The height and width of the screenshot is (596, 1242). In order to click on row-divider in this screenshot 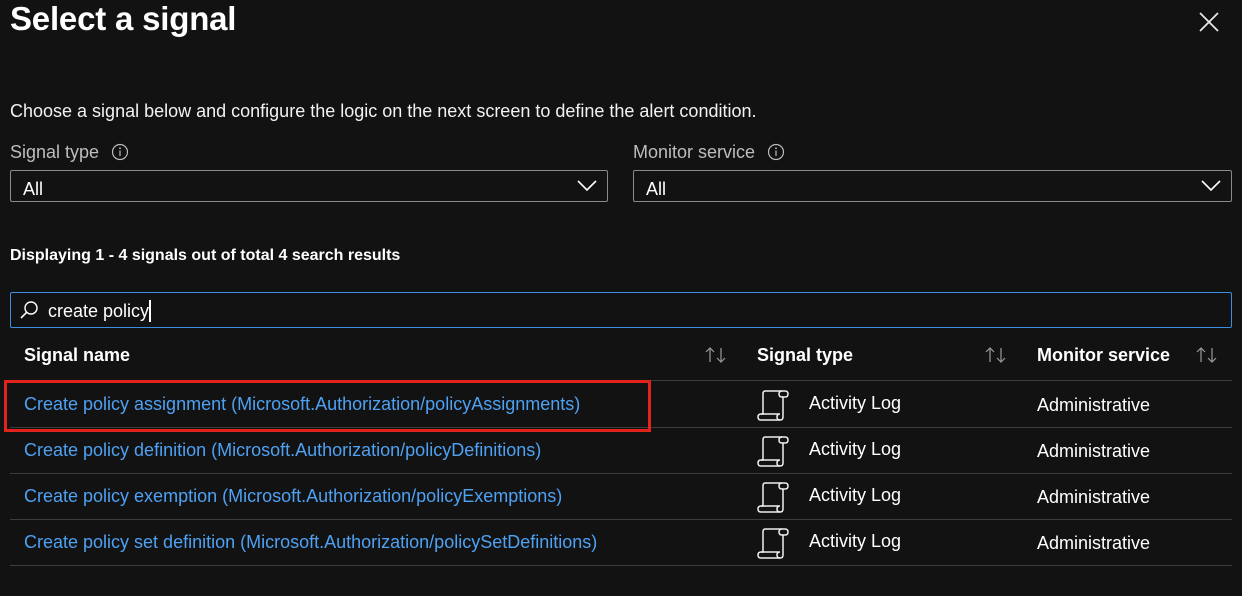, I will do `click(621, 565)`.